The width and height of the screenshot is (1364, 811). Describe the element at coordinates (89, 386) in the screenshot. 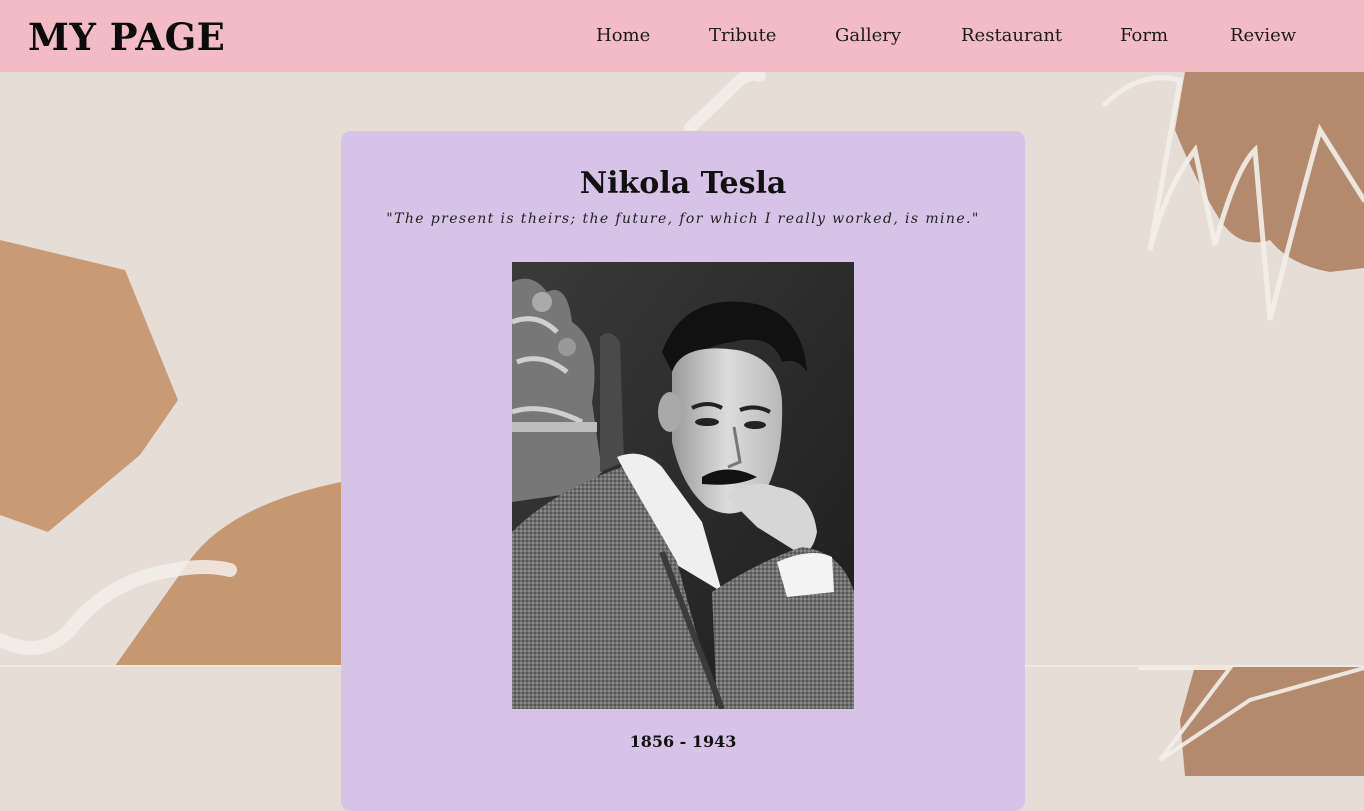

I see `tan-shape-left` at that location.